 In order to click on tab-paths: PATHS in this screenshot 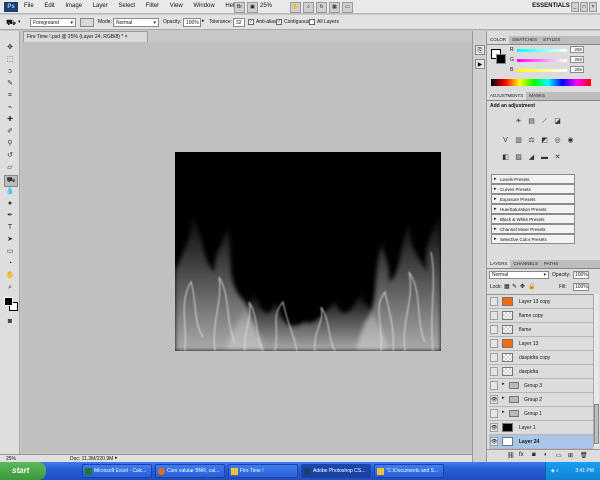, I will do `click(551, 264)`.